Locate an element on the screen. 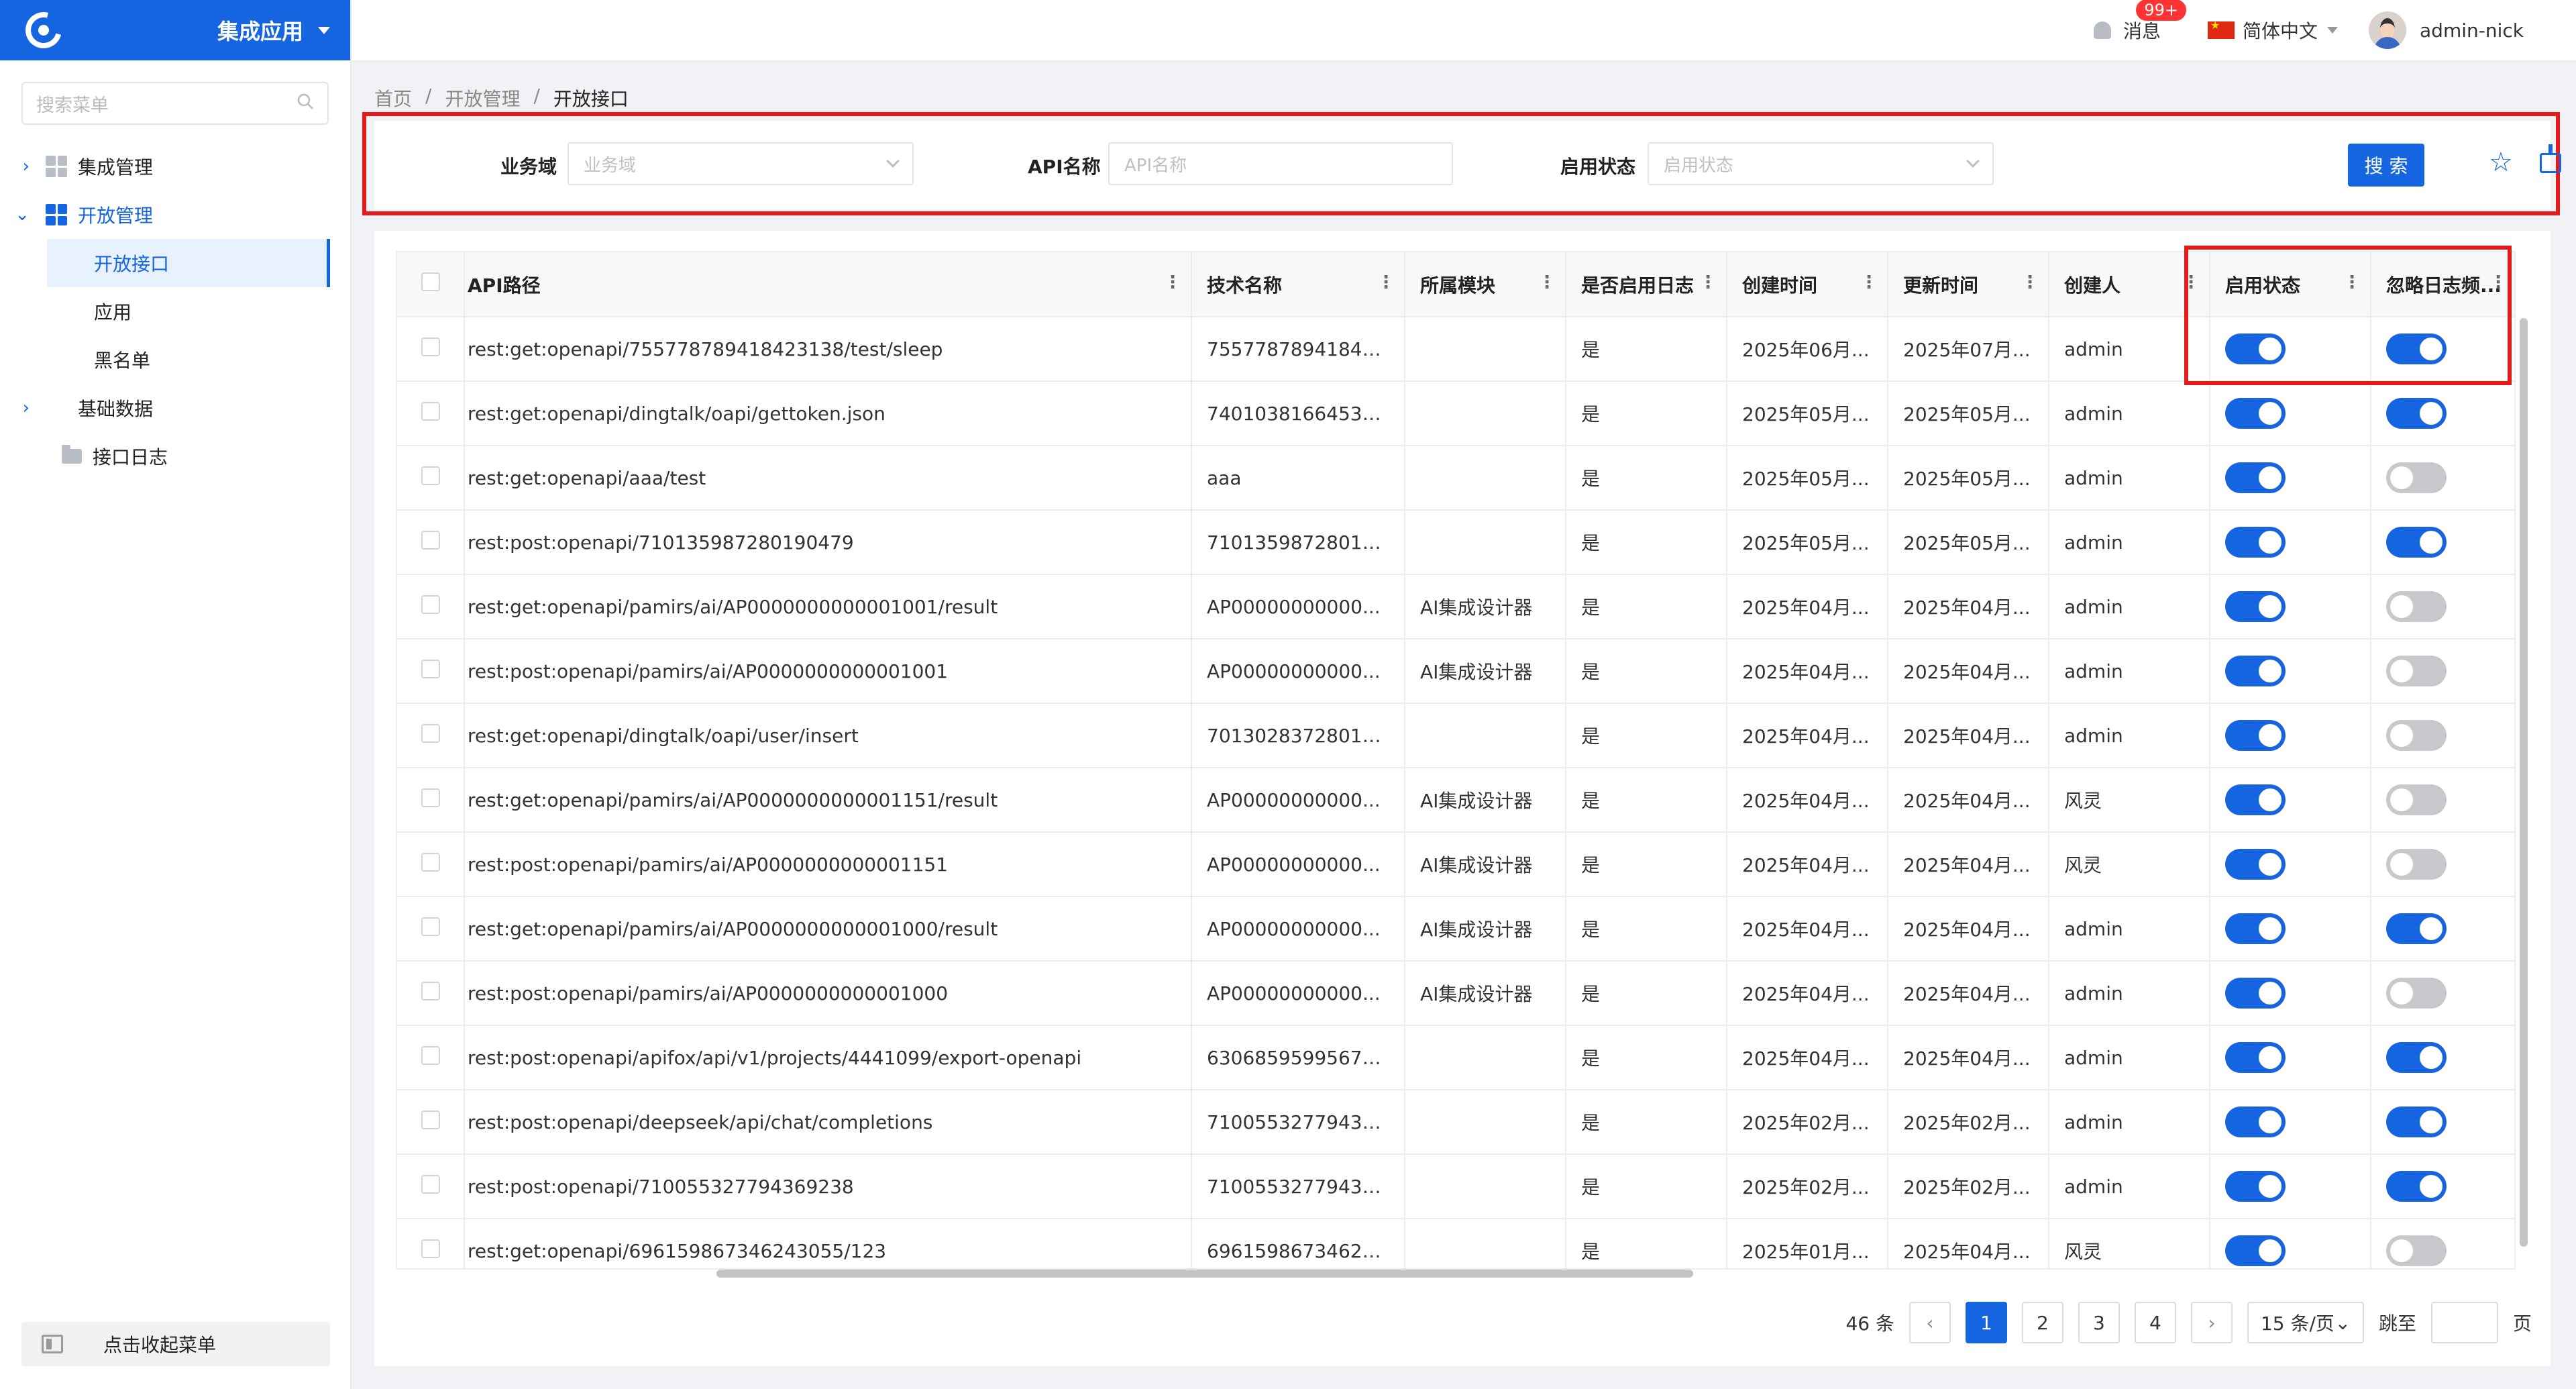 Image resolution: width=2576 pixels, height=1389 pixels. page-button: 2 is located at coordinates (2042, 1323).